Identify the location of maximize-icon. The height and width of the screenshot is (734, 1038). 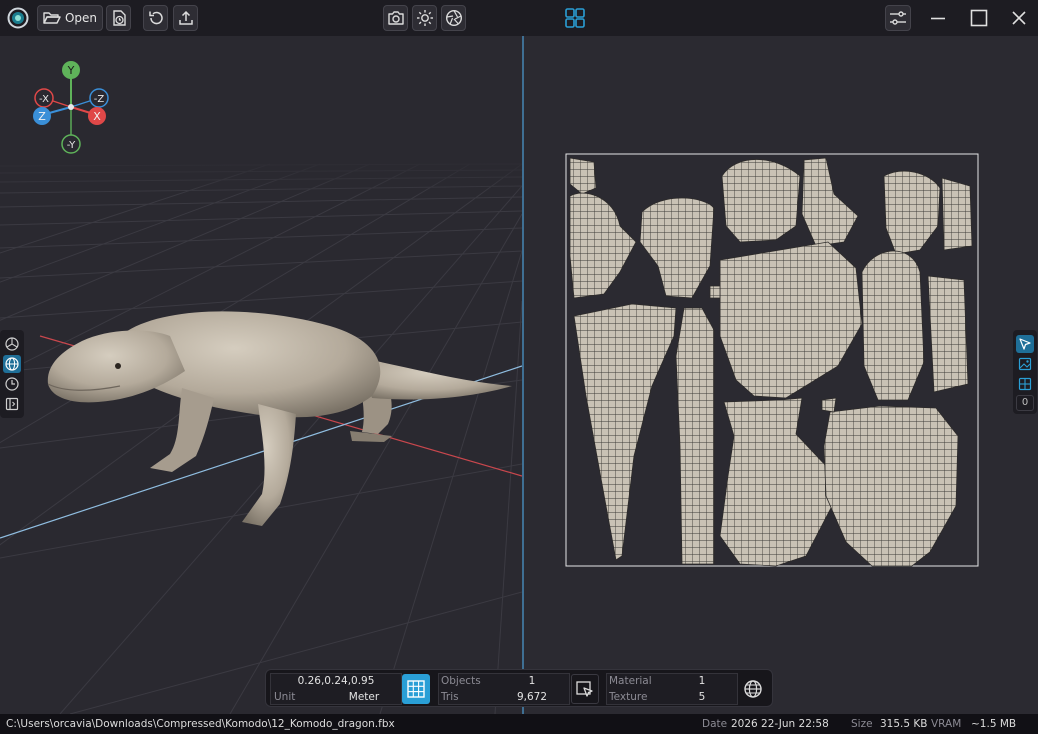
(979, 18).